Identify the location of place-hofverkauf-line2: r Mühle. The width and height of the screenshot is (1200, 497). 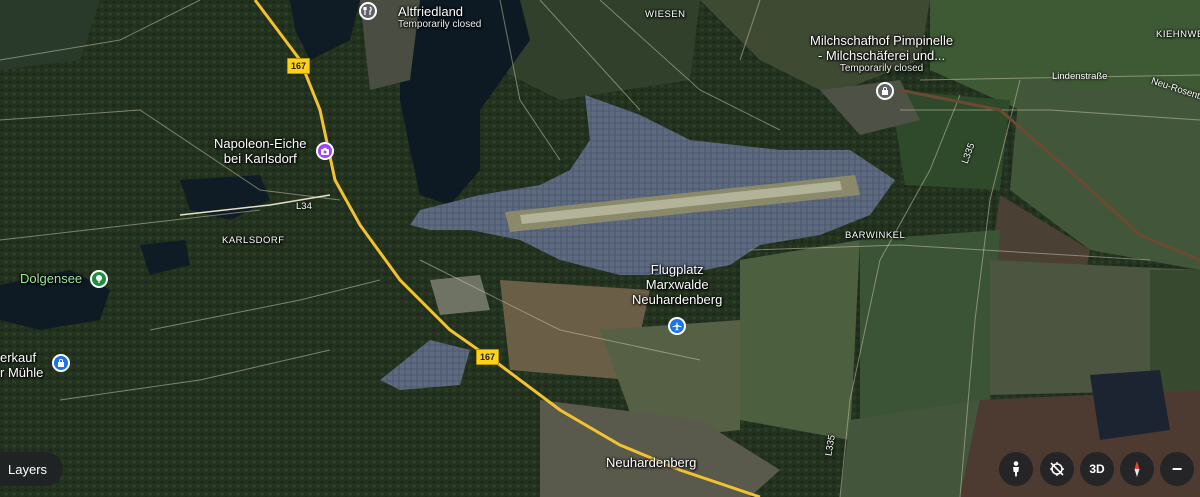
(22, 372).